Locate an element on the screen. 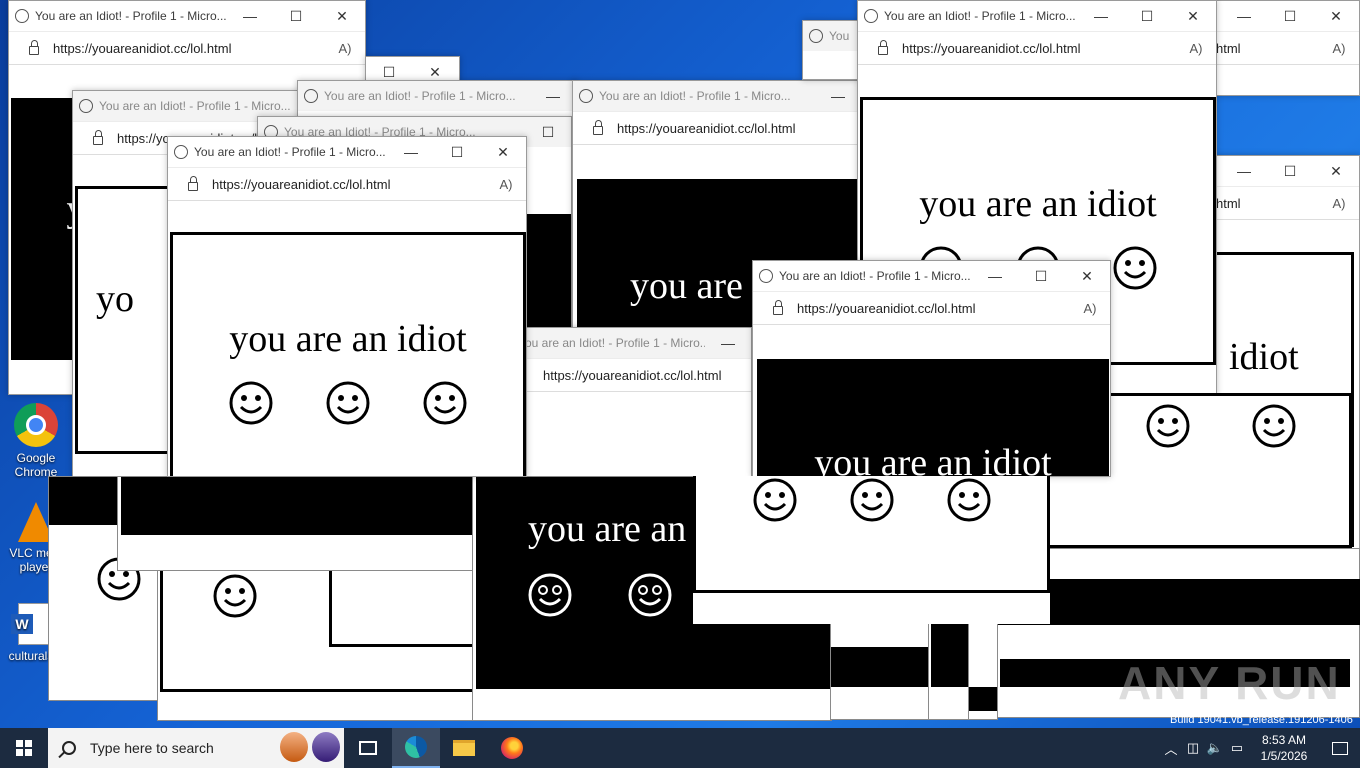 This screenshot has width=1360, height=768. taskbar-search-box: Type here to search is located at coordinates (196, 748).